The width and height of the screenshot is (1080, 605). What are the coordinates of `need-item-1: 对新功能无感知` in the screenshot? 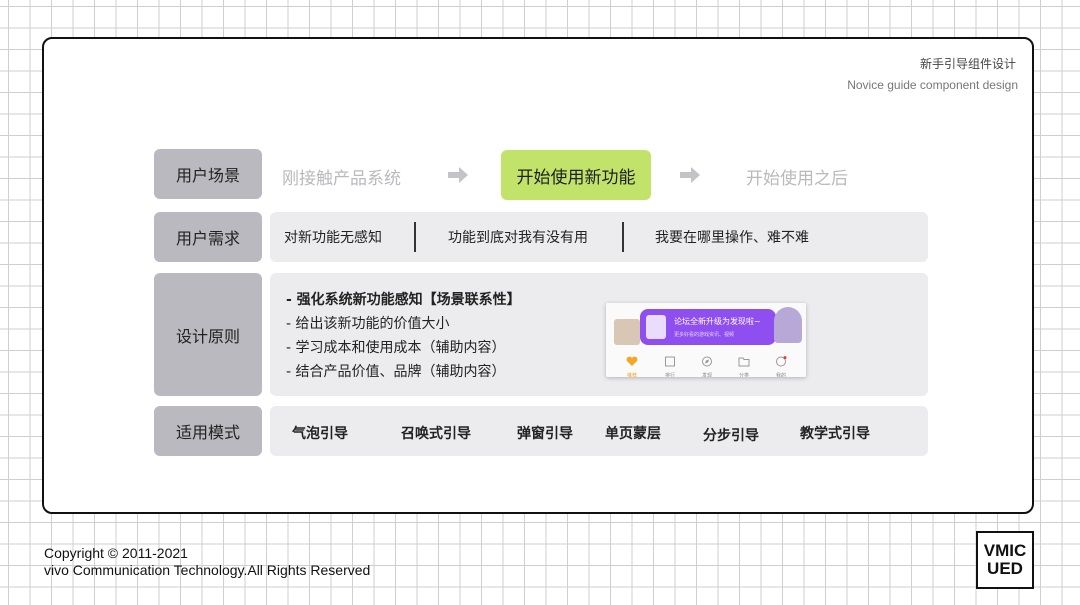 It's located at (333, 238).